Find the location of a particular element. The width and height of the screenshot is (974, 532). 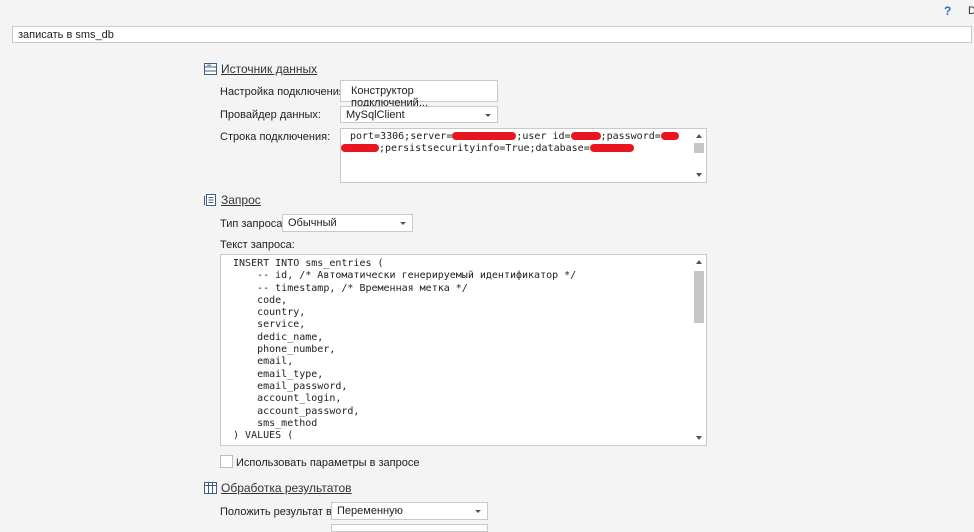

d-icon: D is located at coordinates (971, 11).